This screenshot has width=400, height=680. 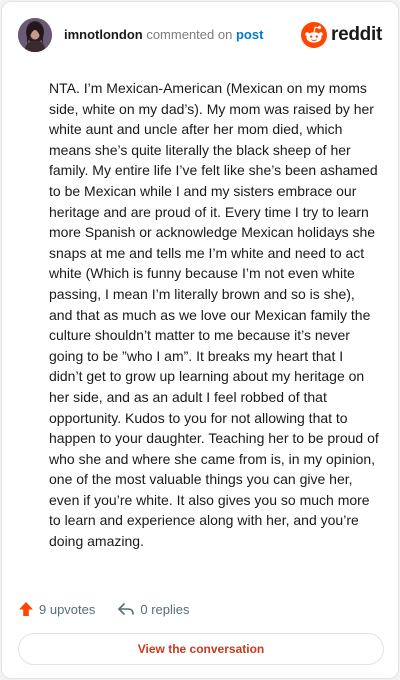 I want to click on reply-button: 0 replies, so click(x=153, y=609).